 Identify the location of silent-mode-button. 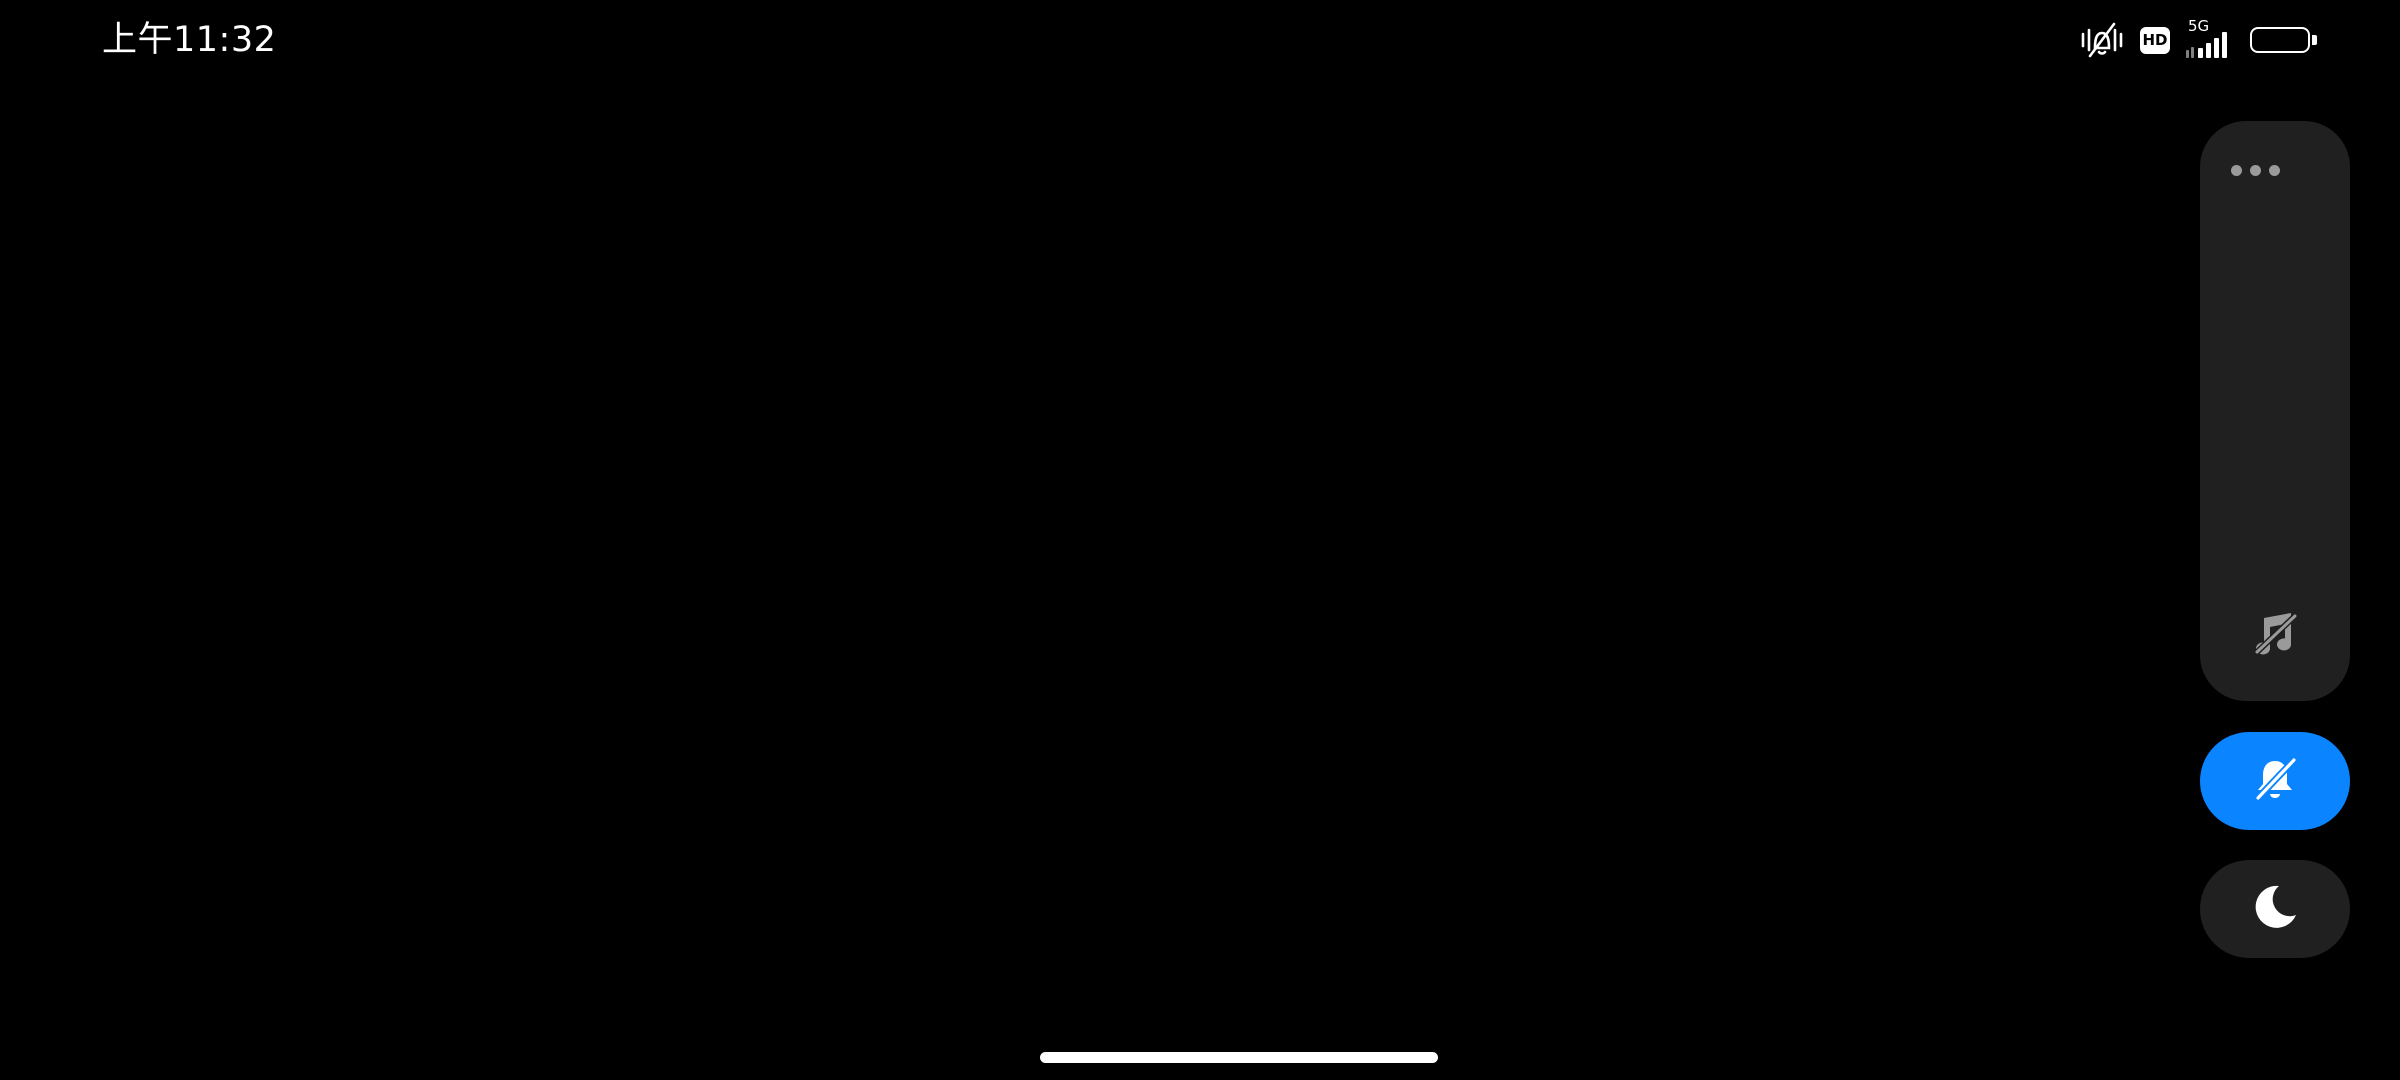
(2275, 781).